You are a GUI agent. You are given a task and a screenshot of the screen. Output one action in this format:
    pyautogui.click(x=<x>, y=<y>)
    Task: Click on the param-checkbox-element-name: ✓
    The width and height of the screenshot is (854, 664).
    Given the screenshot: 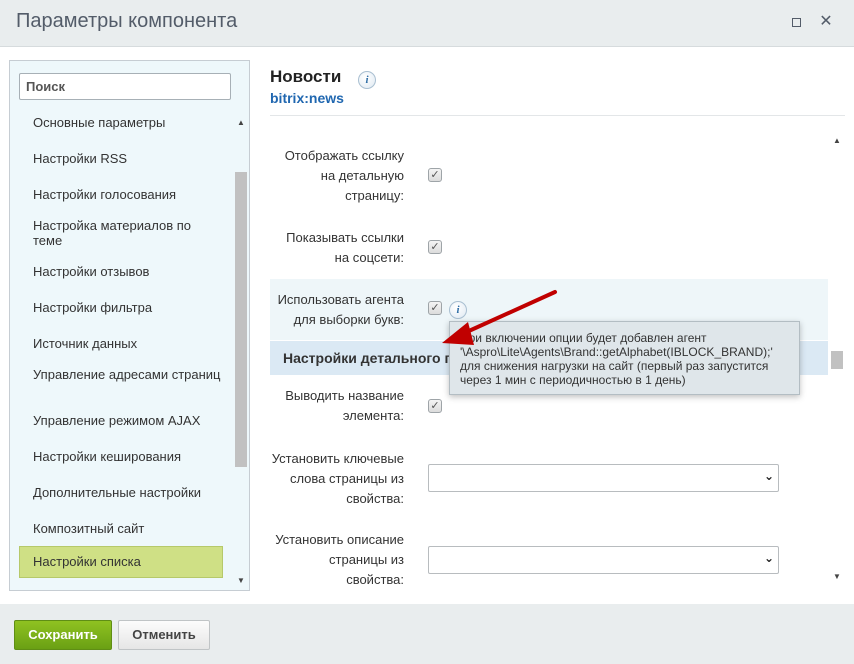 What is the action you would take?
    pyautogui.click(x=435, y=406)
    